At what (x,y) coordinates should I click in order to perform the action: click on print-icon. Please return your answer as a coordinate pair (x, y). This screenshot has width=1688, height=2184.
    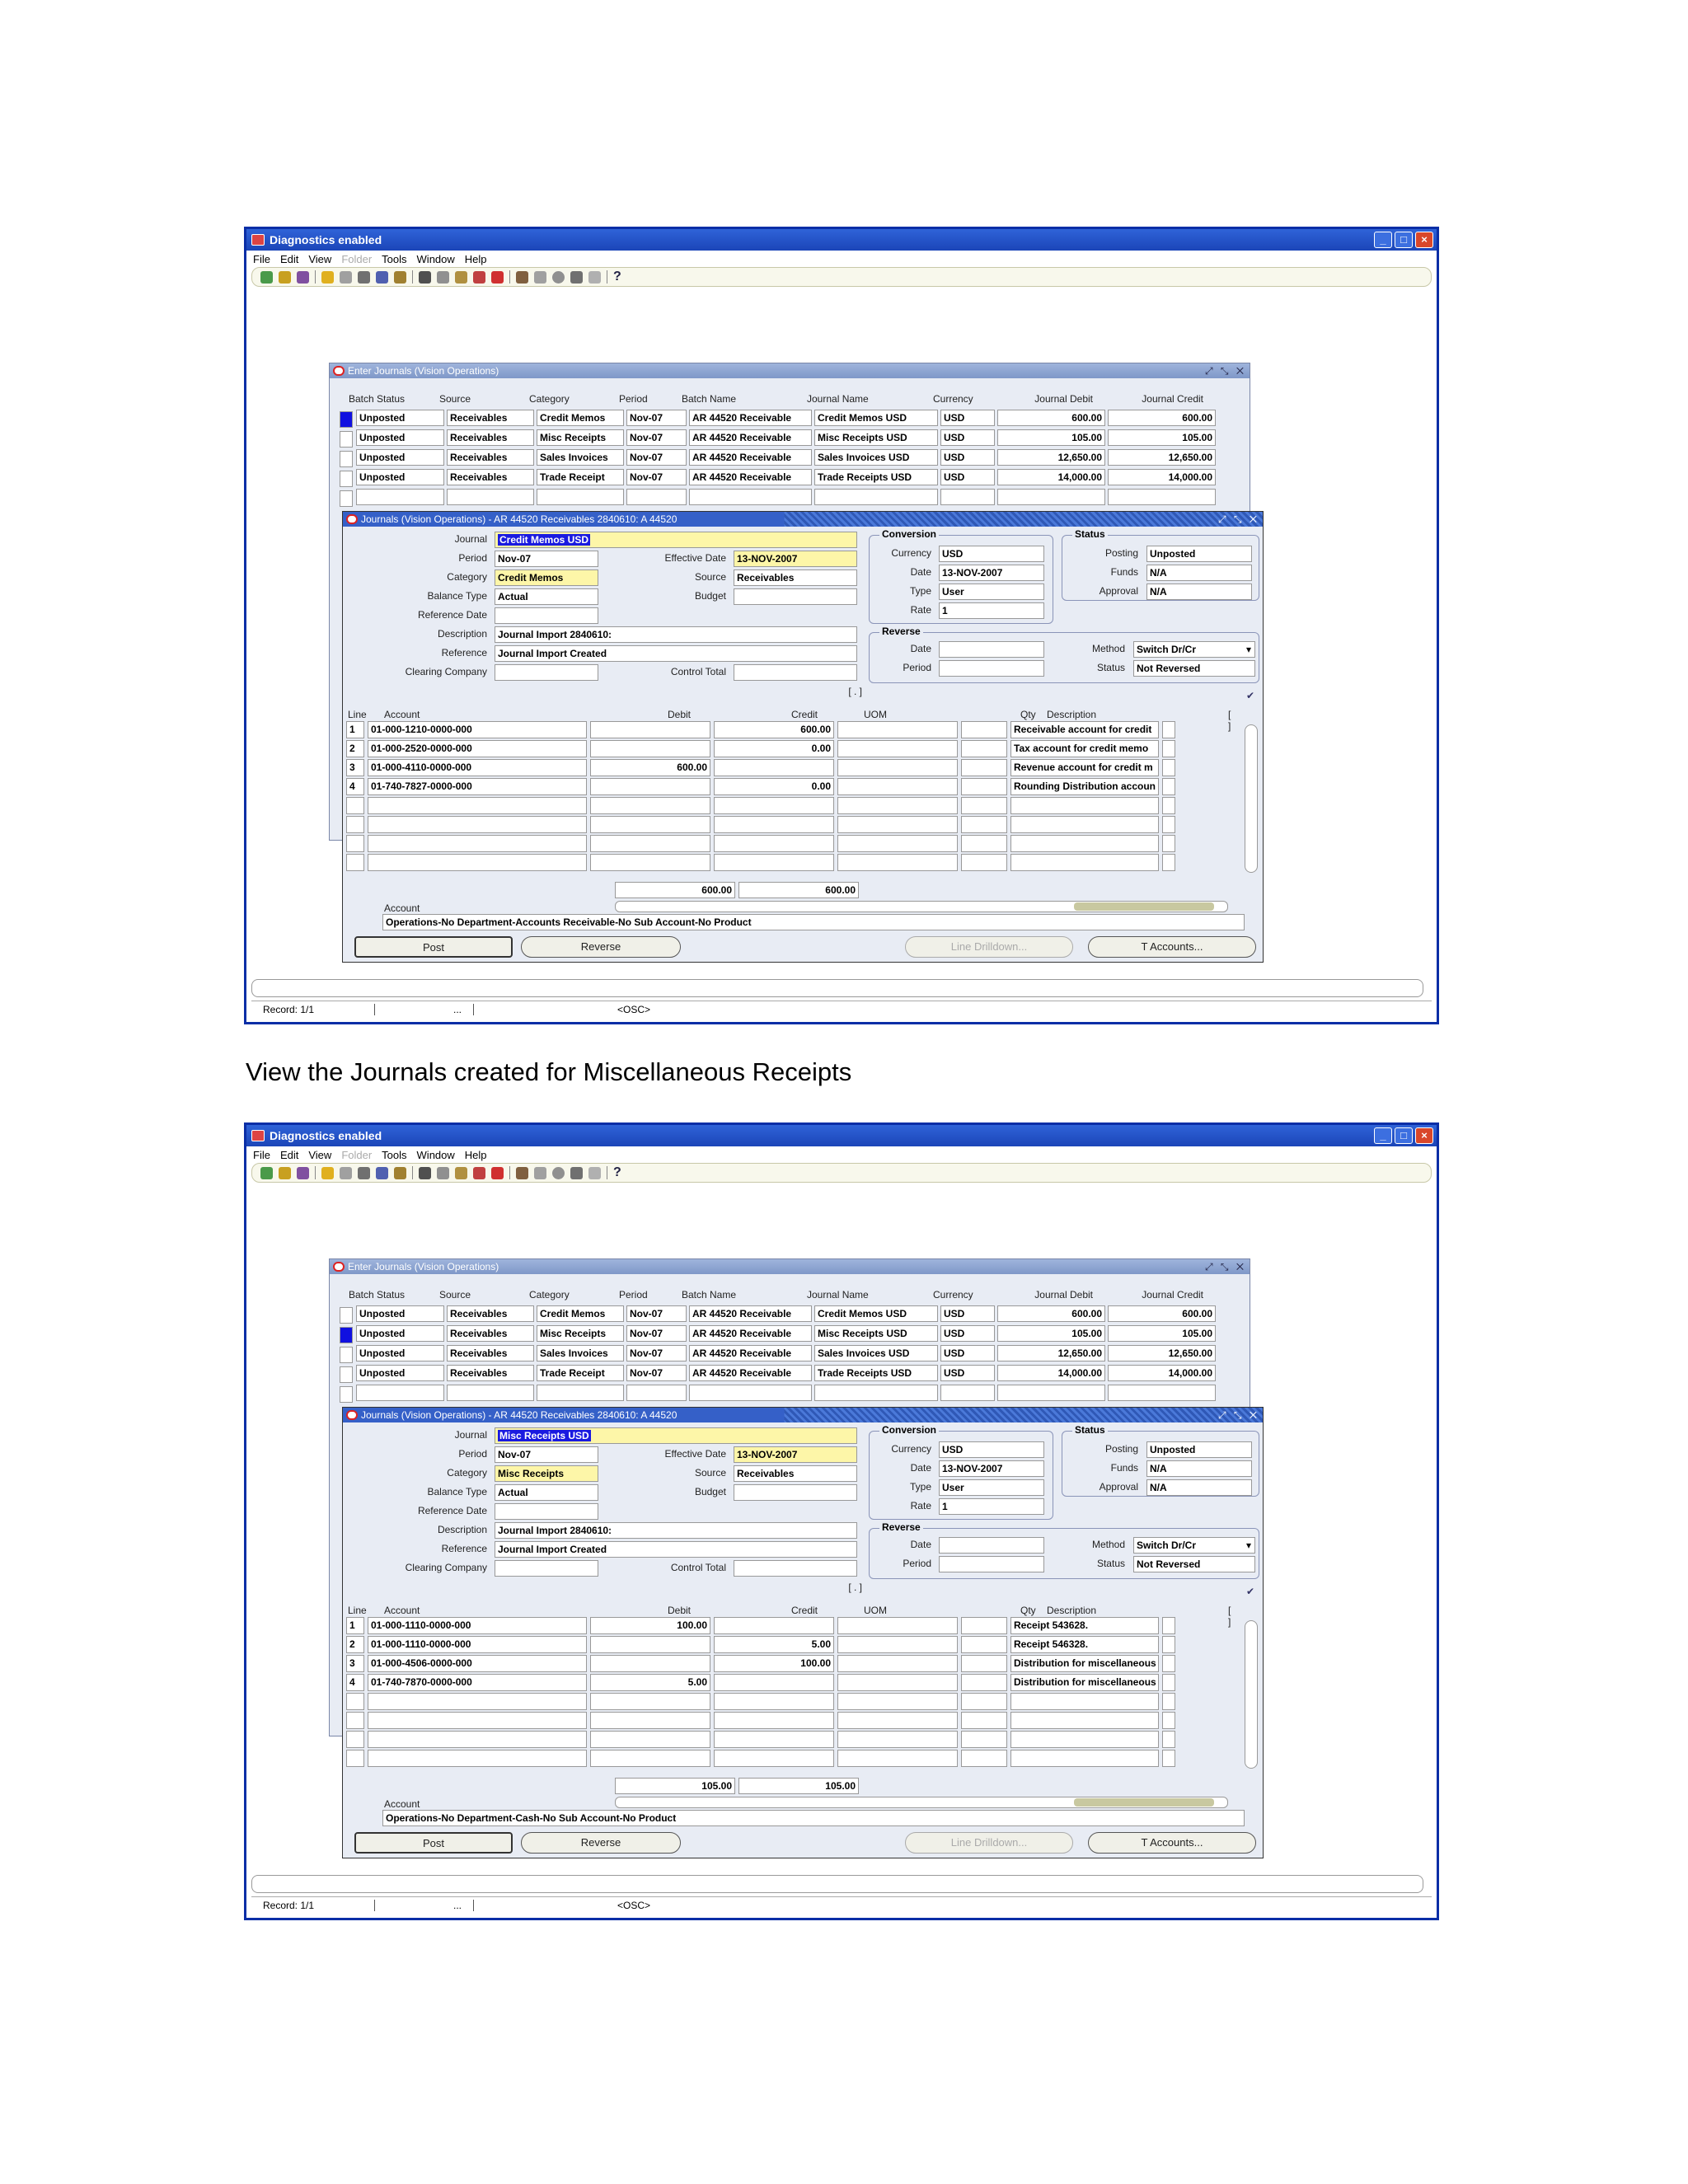
    Looking at the image, I should click on (364, 1172).